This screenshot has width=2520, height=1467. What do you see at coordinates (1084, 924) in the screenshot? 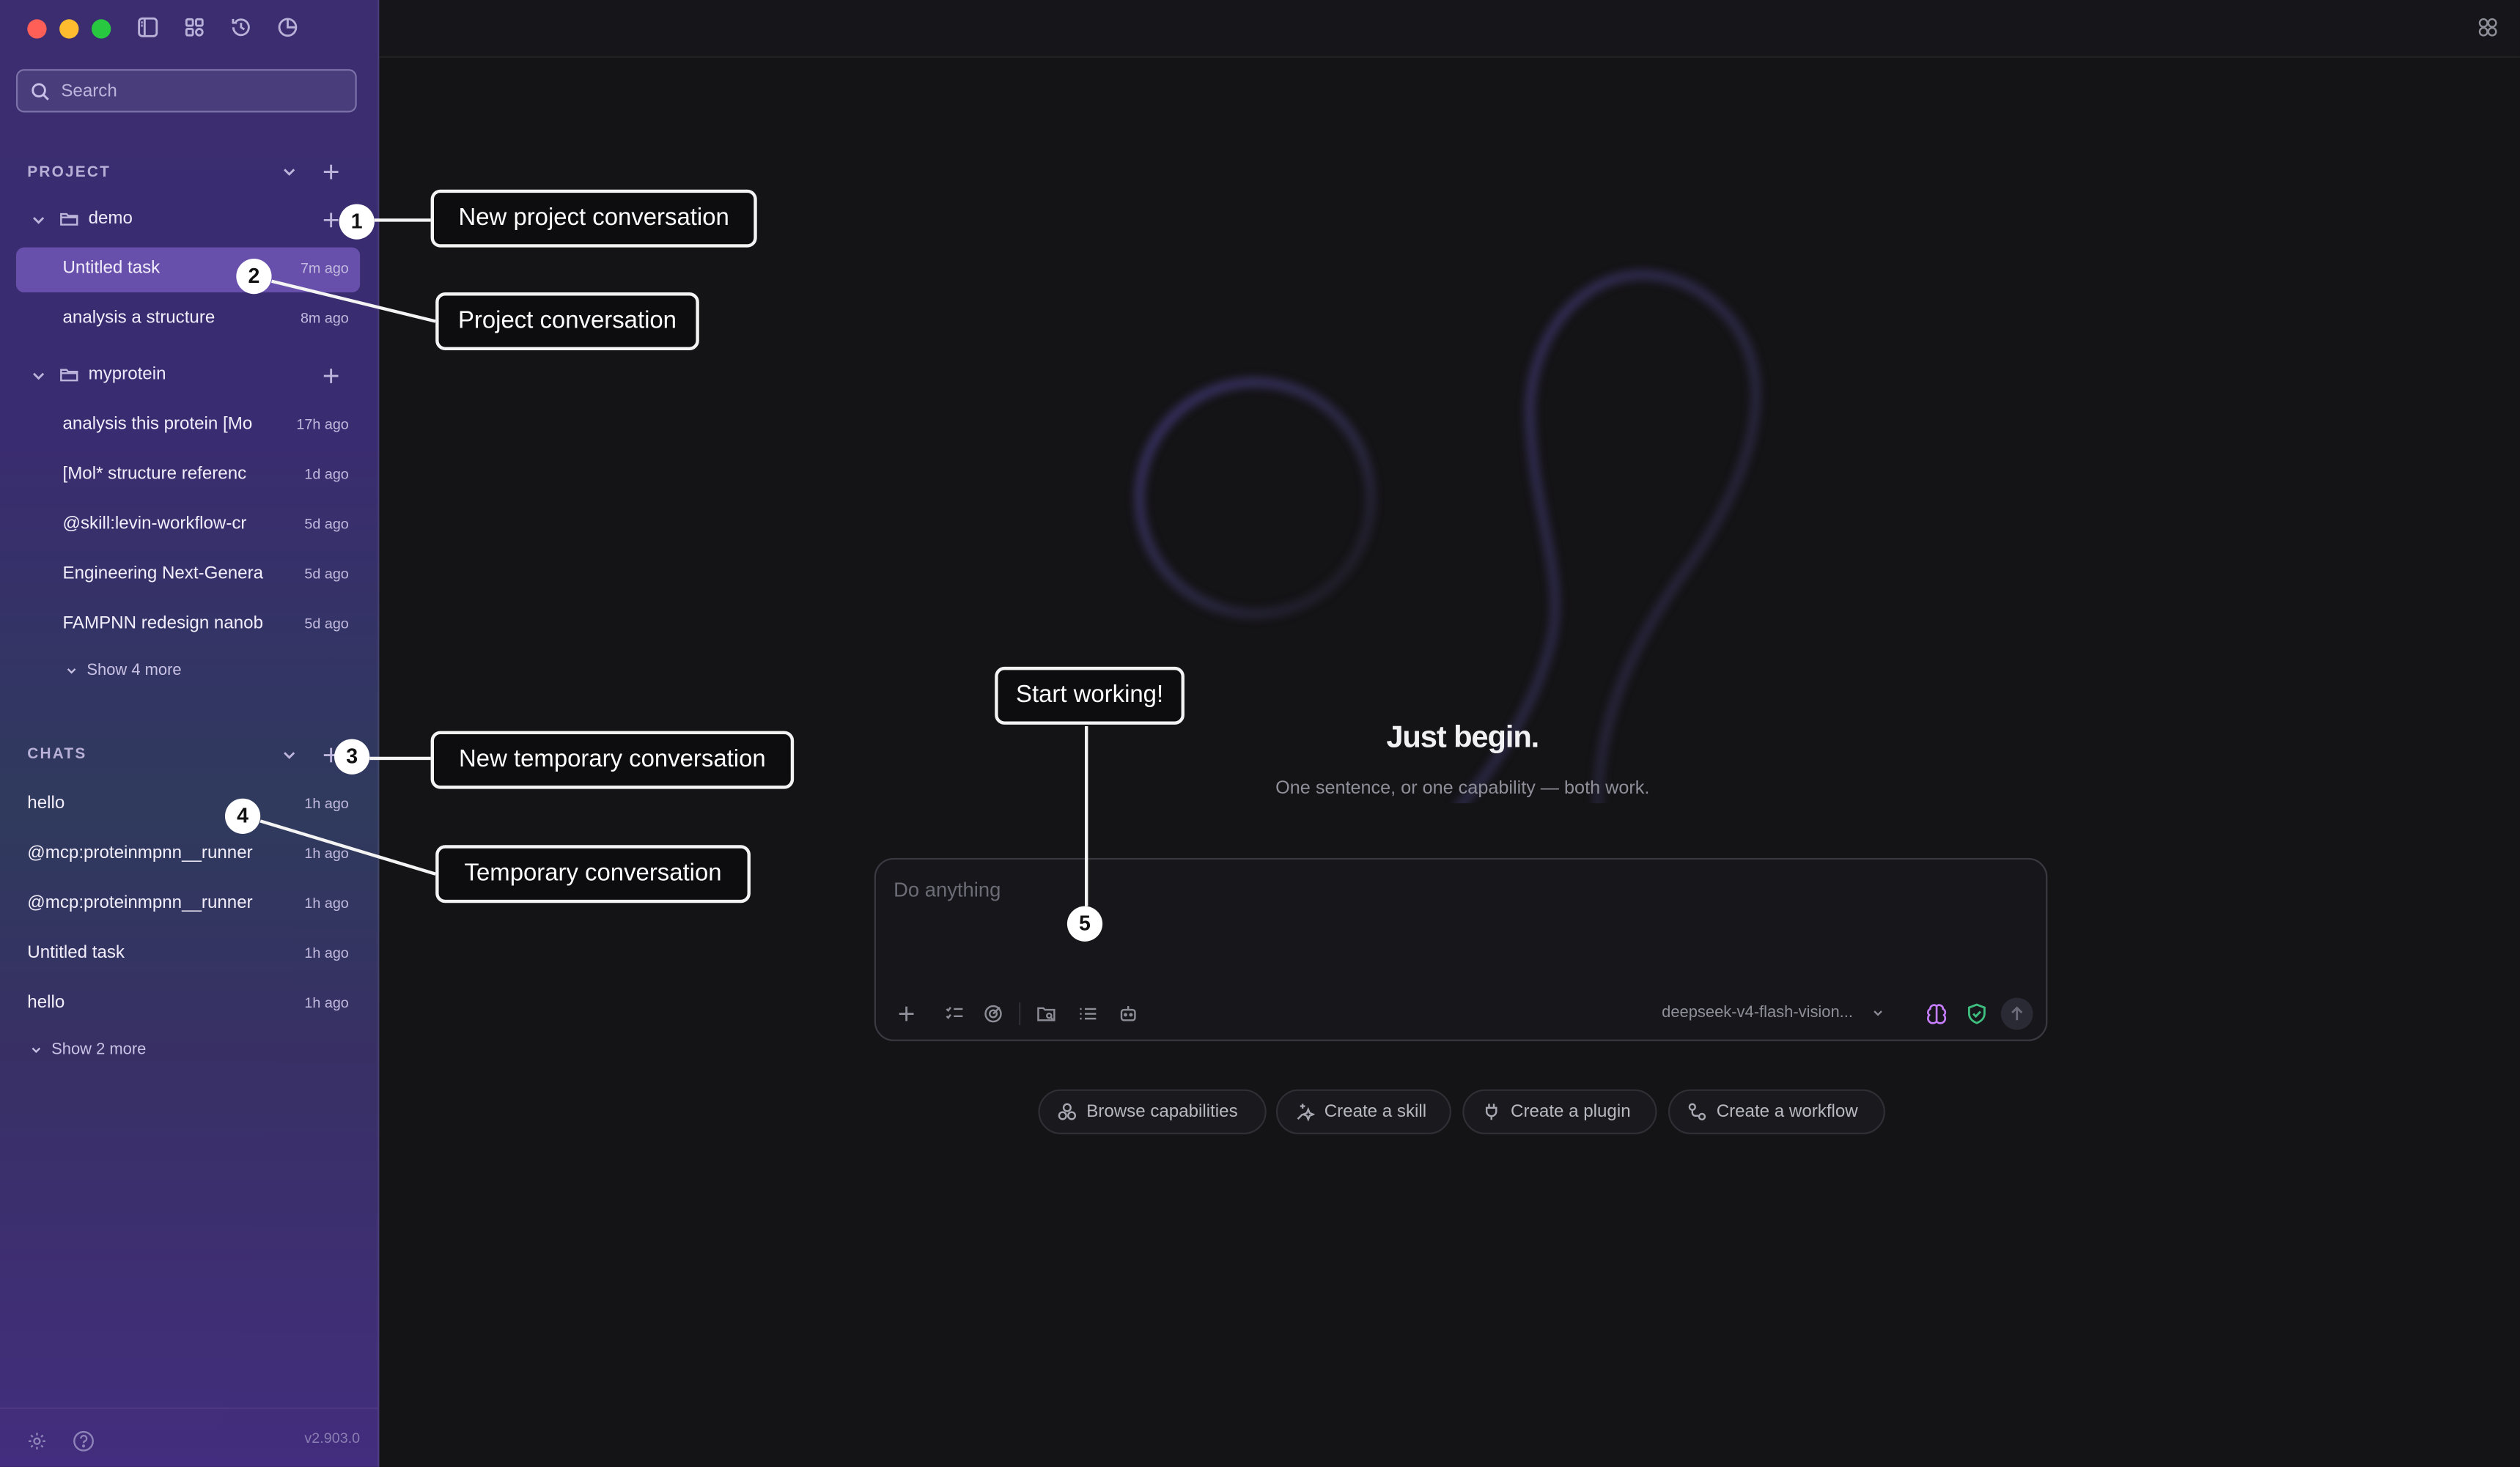
I see `callout-badge-5: 5` at bounding box center [1084, 924].